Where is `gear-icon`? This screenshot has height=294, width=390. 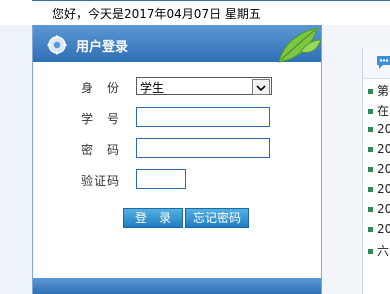 gear-icon is located at coordinates (57, 45).